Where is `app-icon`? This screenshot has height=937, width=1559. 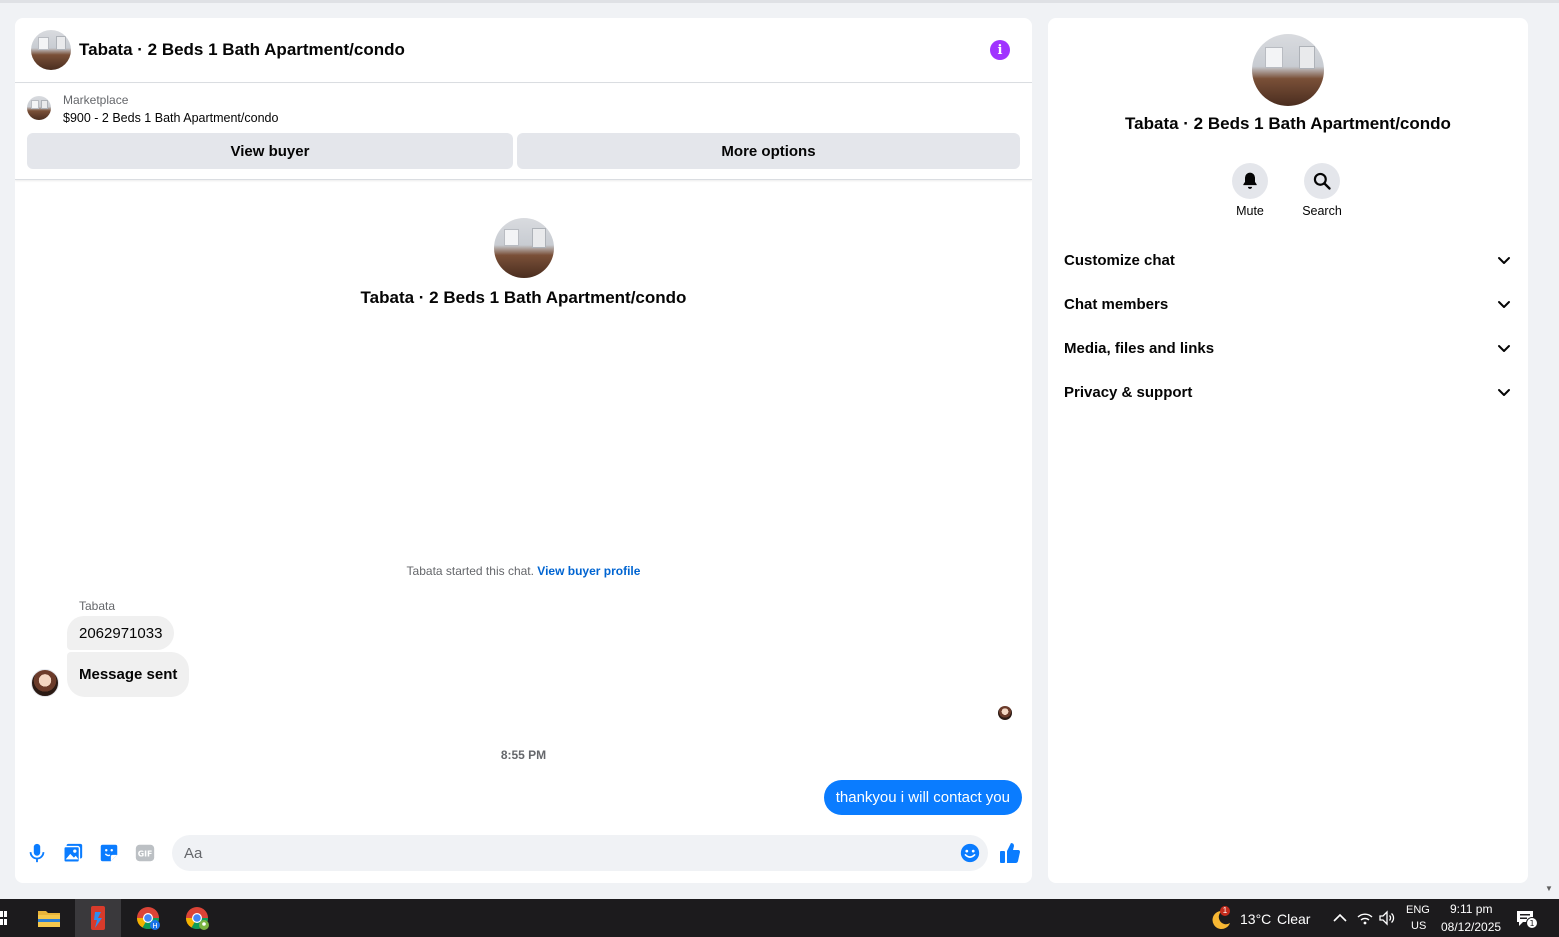
app-icon is located at coordinates (98, 918).